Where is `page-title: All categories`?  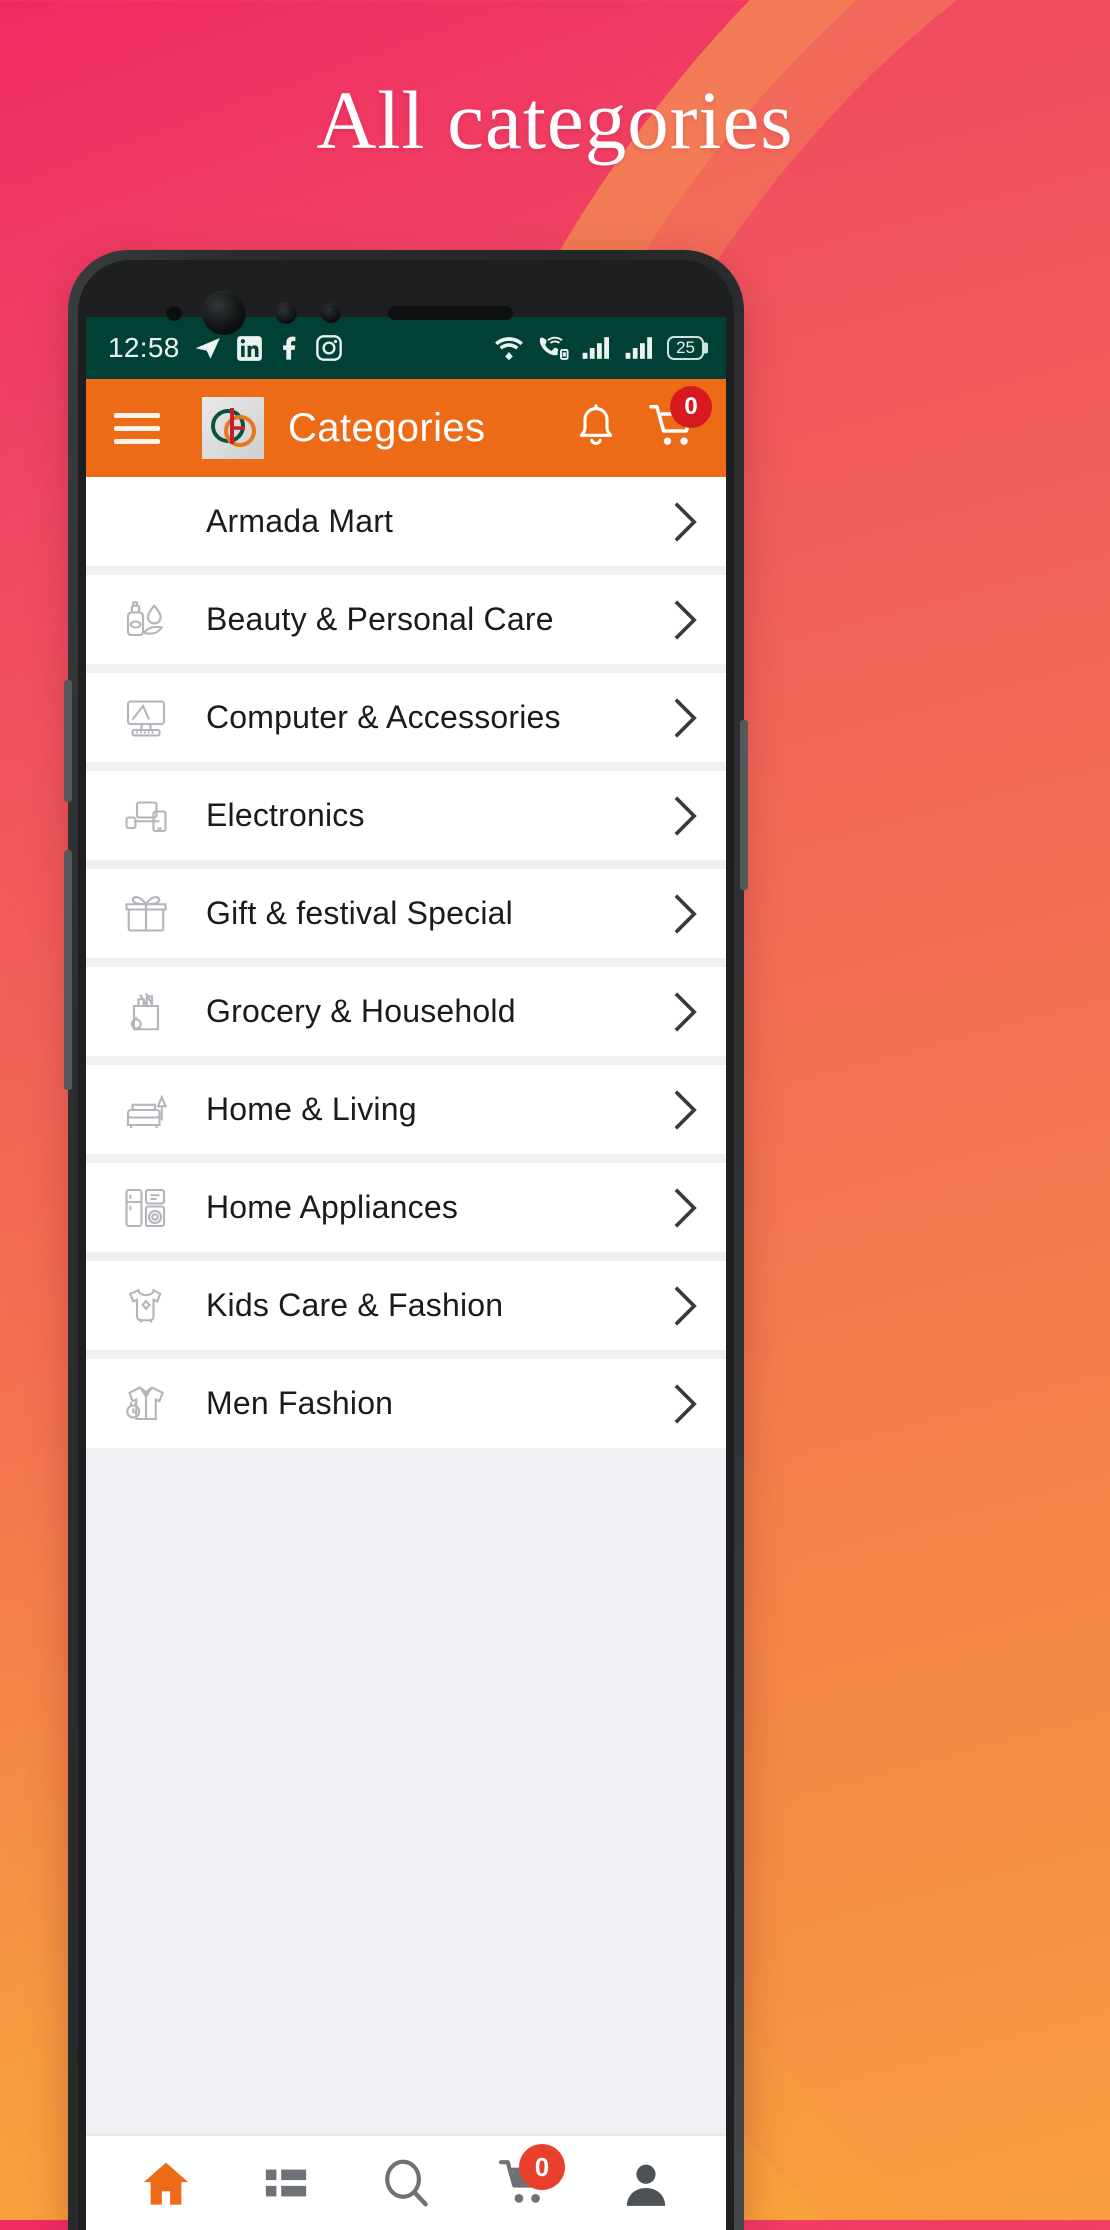
page-title: All categories is located at coordinates (555, 120).